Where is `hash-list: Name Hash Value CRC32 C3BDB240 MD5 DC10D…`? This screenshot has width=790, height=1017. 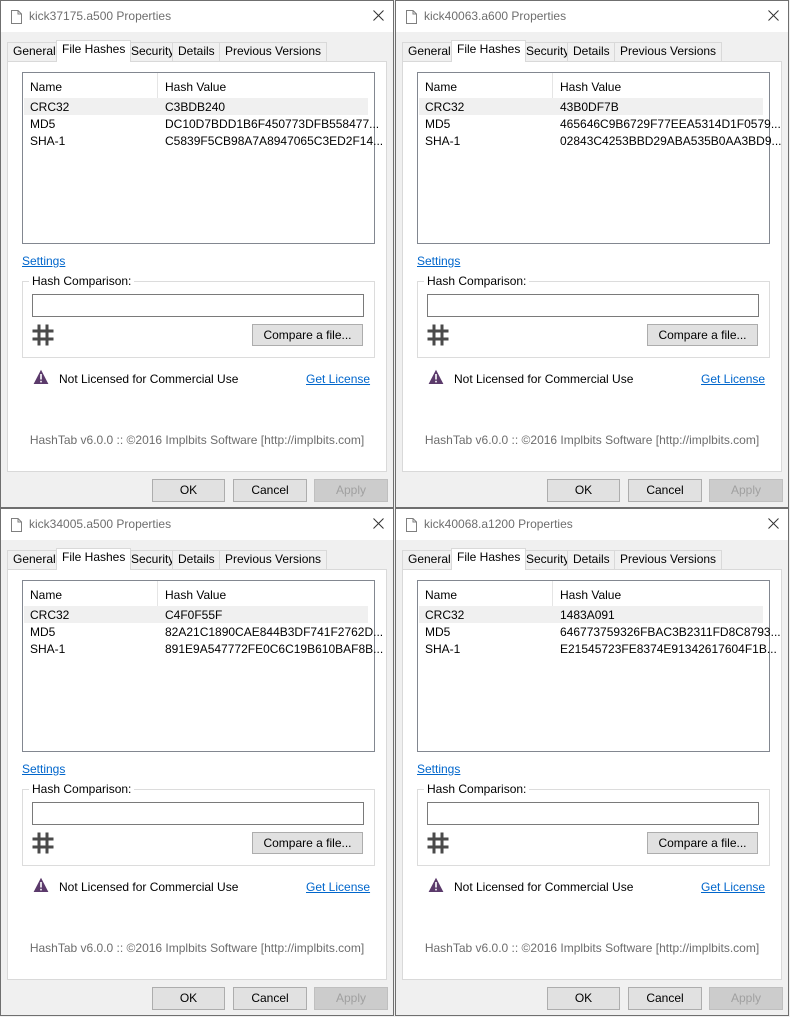 hash-list: Name Hash Value CRC32 C3BDB240 MD5 DC10D… is located at coordinates (202, 158).